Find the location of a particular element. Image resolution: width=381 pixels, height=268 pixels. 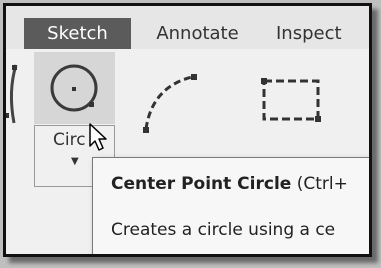

tab-annotate: Annotate is located at coordinates (197, 33).